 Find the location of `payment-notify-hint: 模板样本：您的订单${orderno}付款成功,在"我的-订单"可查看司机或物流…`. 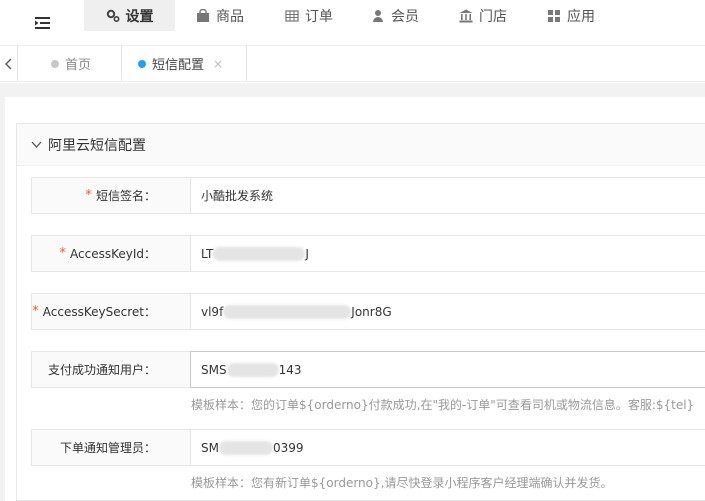

payment-notify-hint: 模板样本：您的订单${orderno}付款成功,在"我的-订单"可查看司机或物流… is located at coordinates (443, 405).